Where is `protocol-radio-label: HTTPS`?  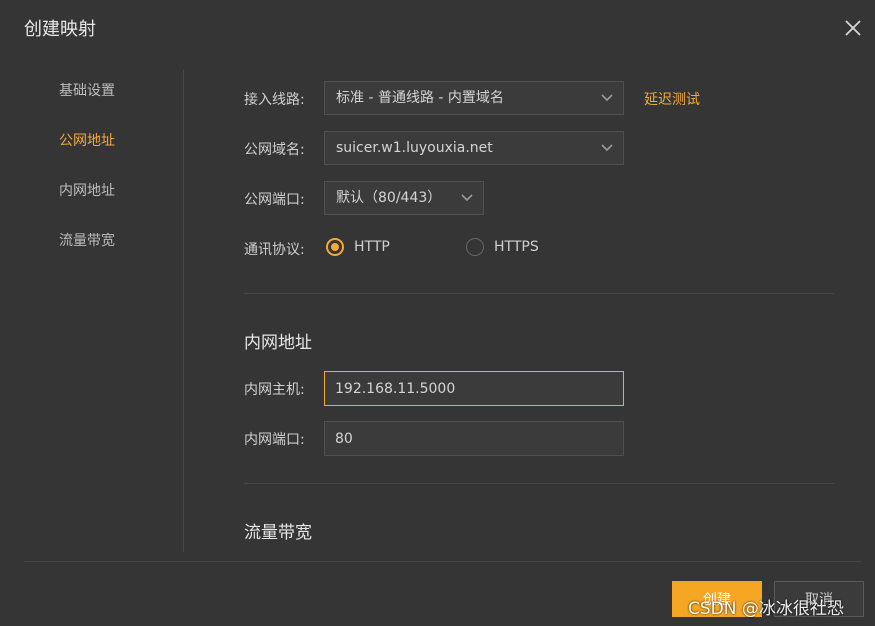
protocol-radio-label: HTTPS is located at coordinates (516, 247).